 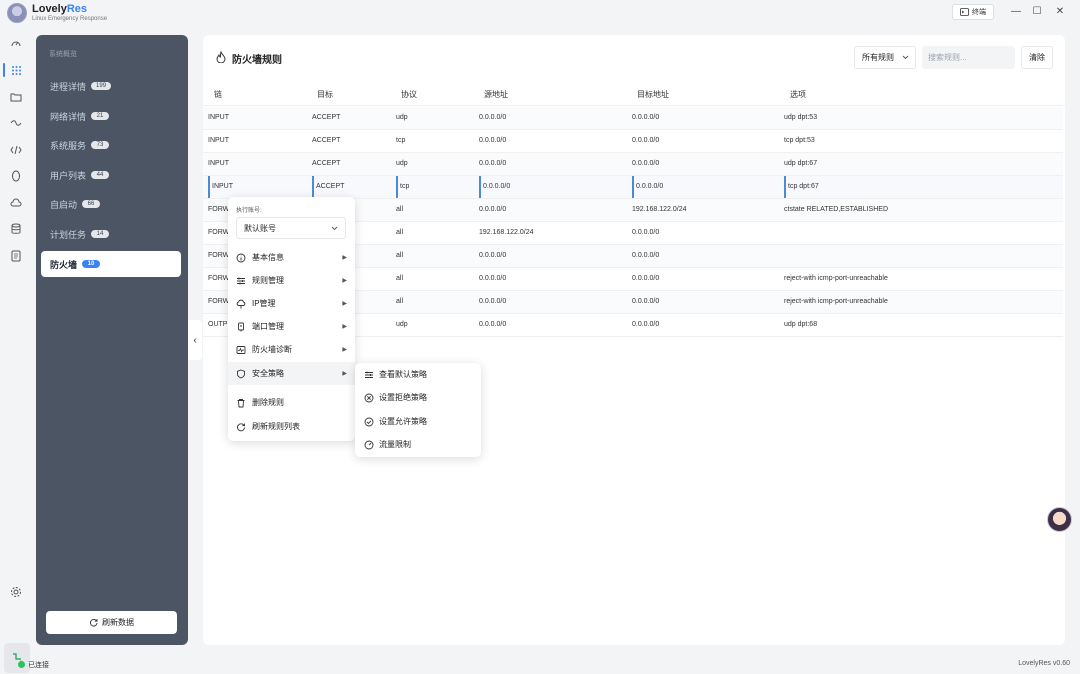 What do you see at coordinates (16, 203) in the screenshot?
I see `cloud-upload-icon` at bounding box center [16, 203].